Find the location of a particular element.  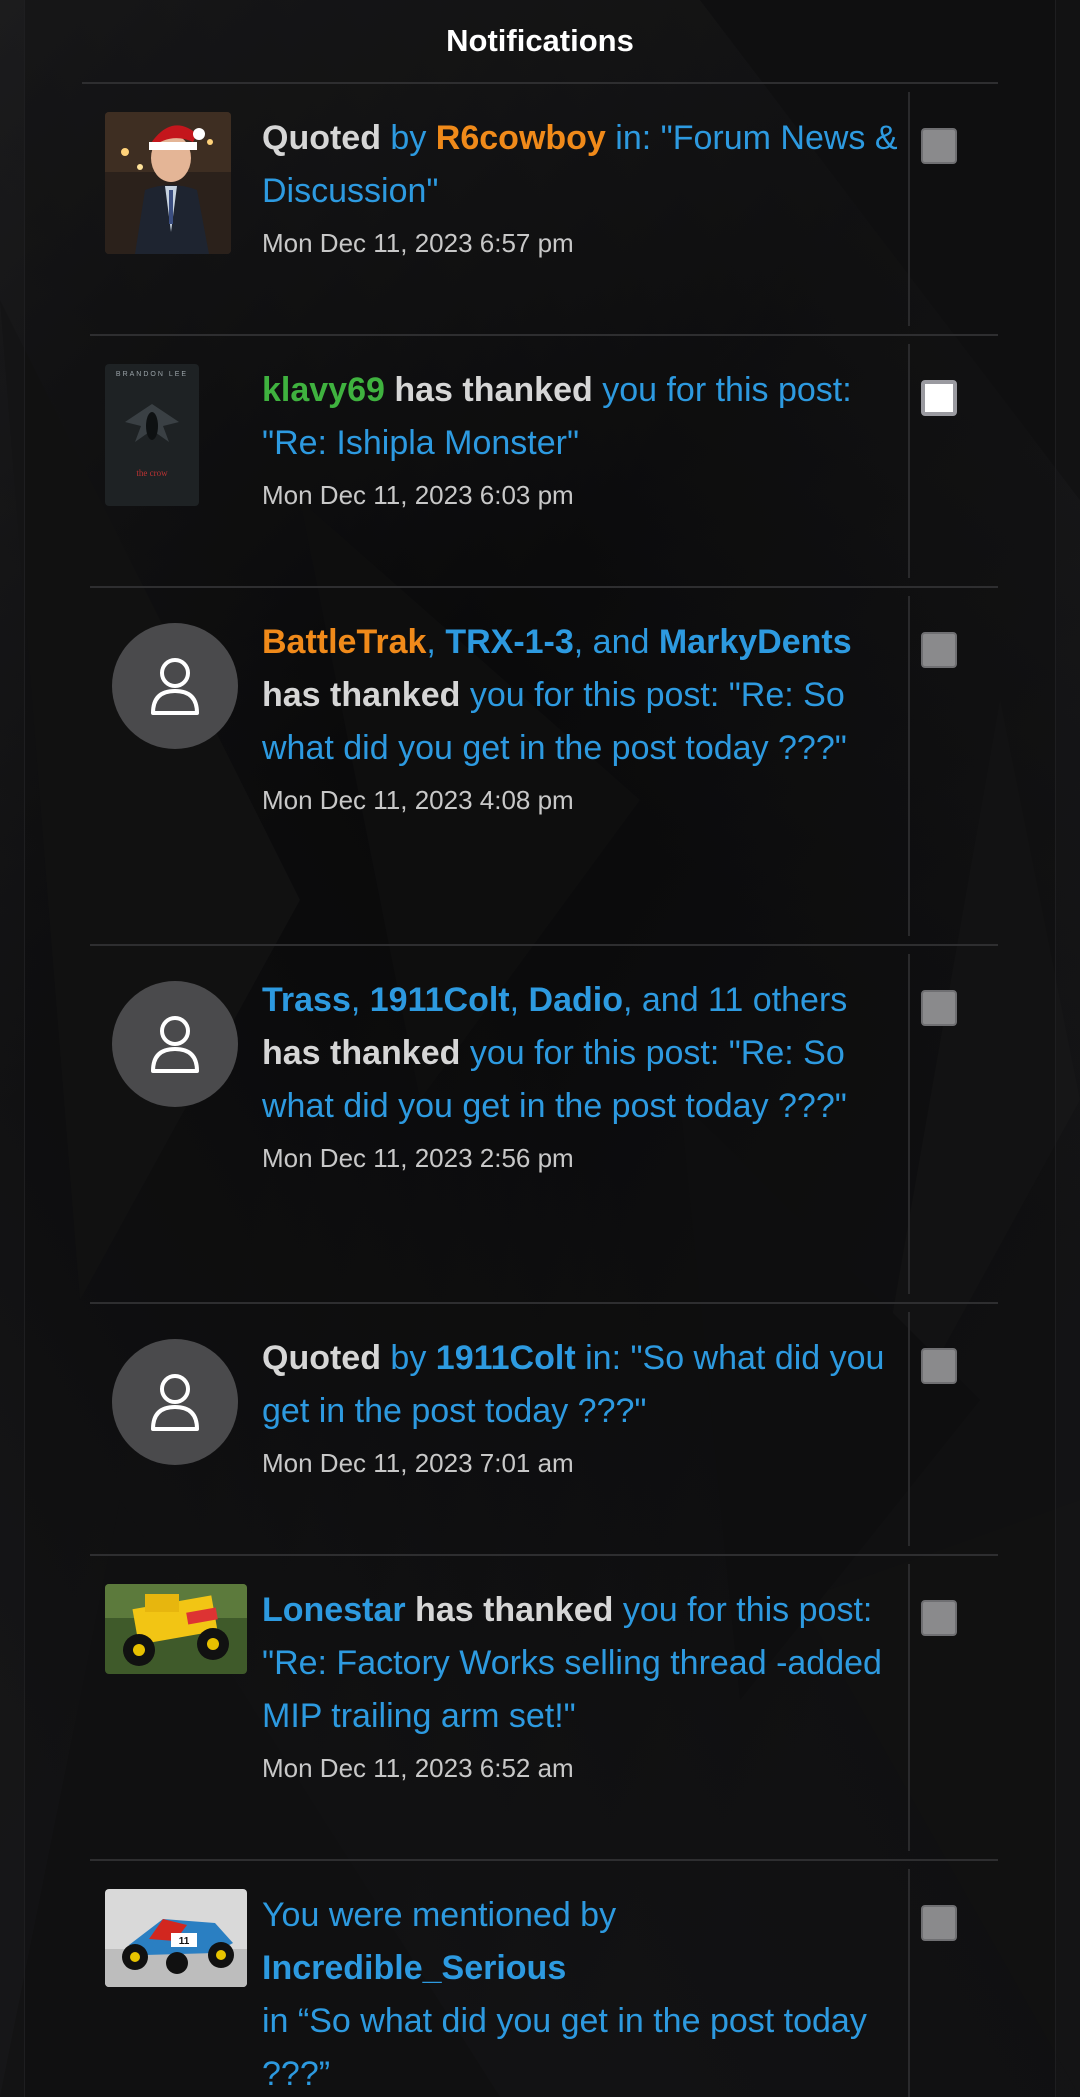

notification-time: Mon Dec 11, 2023 7:01 am is located at coordinates (418, 1463).